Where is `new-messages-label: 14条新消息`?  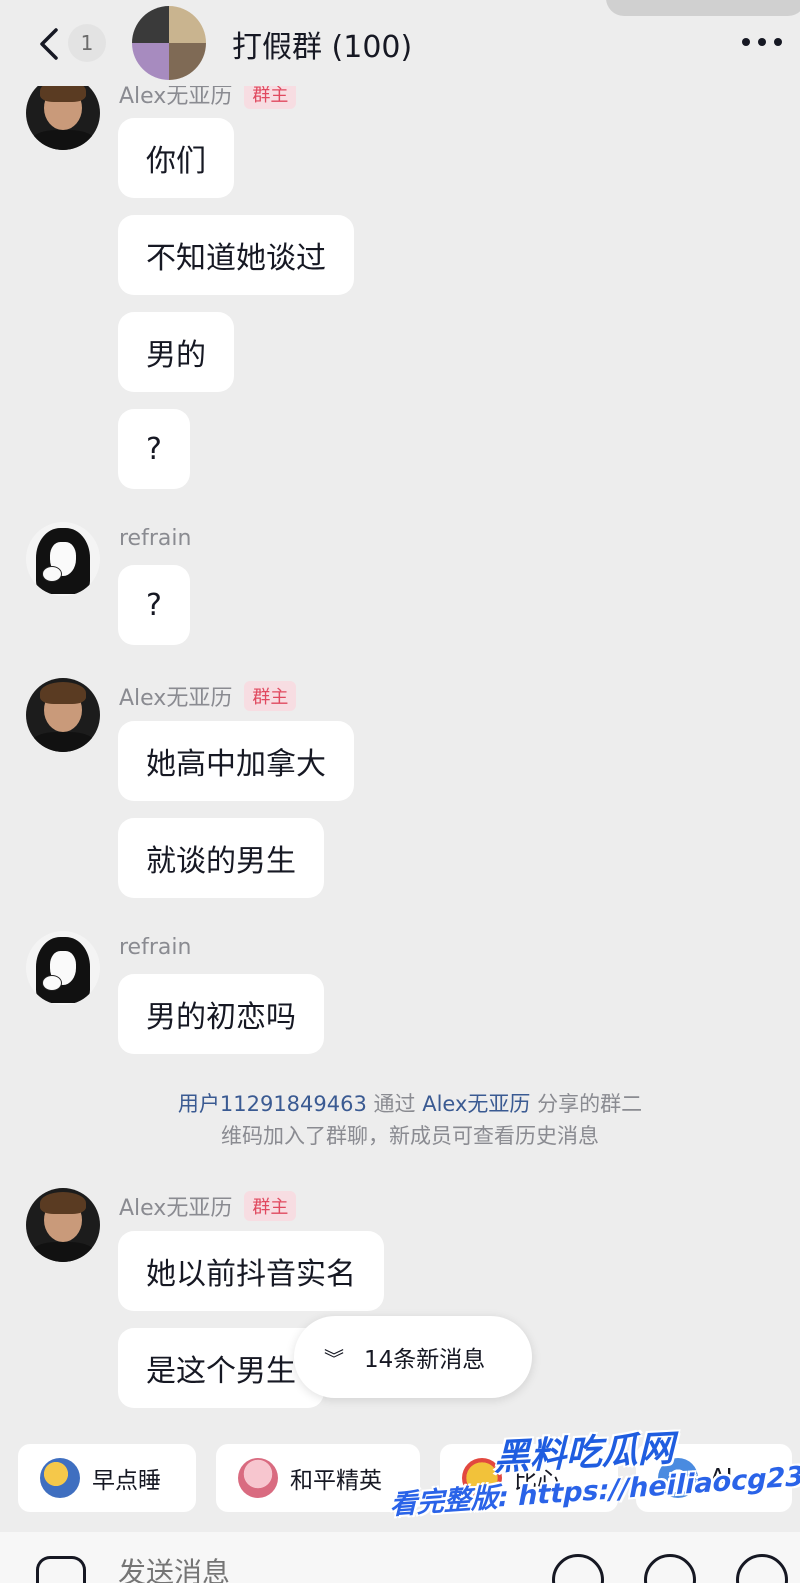
new-messages-label: 14条新消息 is located at coordinates (425, 1360).